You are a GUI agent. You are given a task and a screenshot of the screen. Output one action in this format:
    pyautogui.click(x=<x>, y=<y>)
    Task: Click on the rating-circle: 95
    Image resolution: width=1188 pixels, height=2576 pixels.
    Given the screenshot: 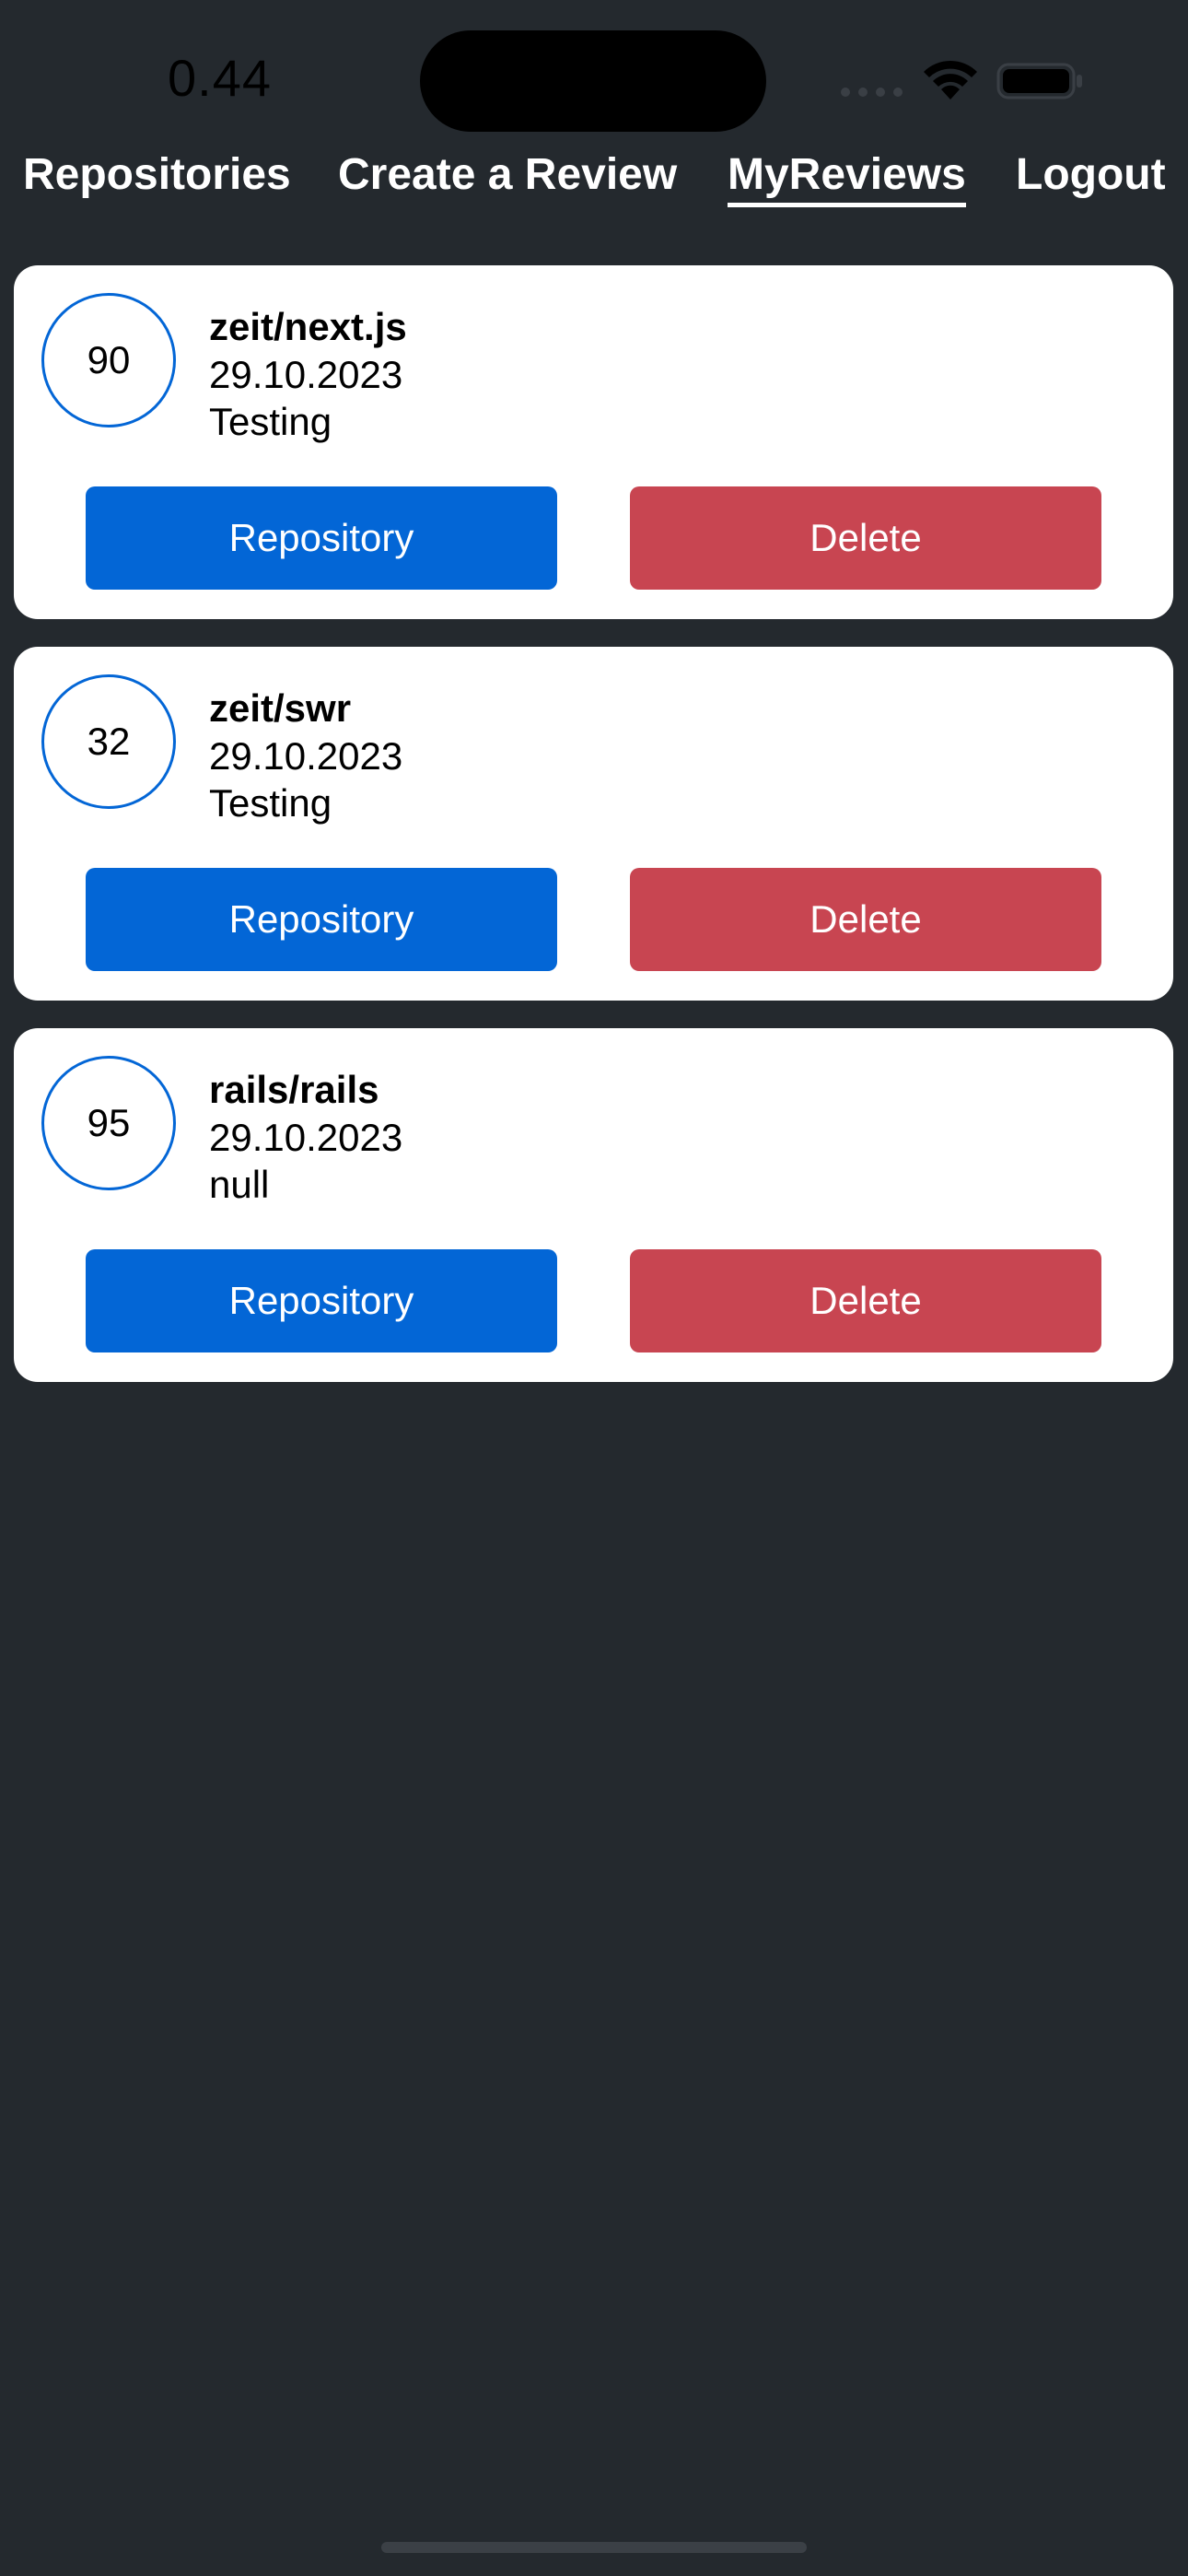 What is the action you would take?
    pyautogui.click(x=108, y=1123)
    